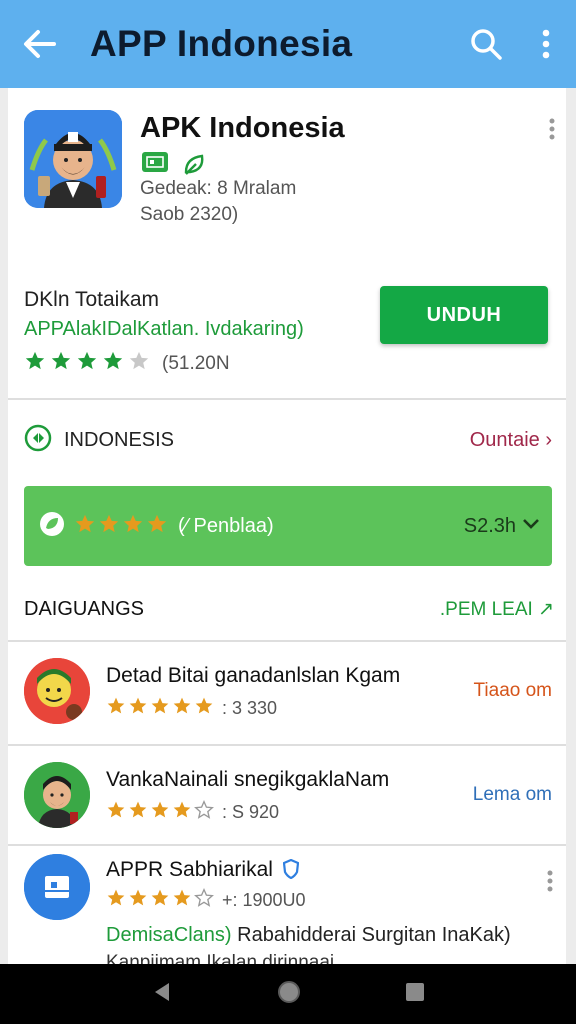 The image size is (576, 1024). Describe the element at coordinates (119, 439) in the screenshot. I see `region-label: INDONESIS` at that location.